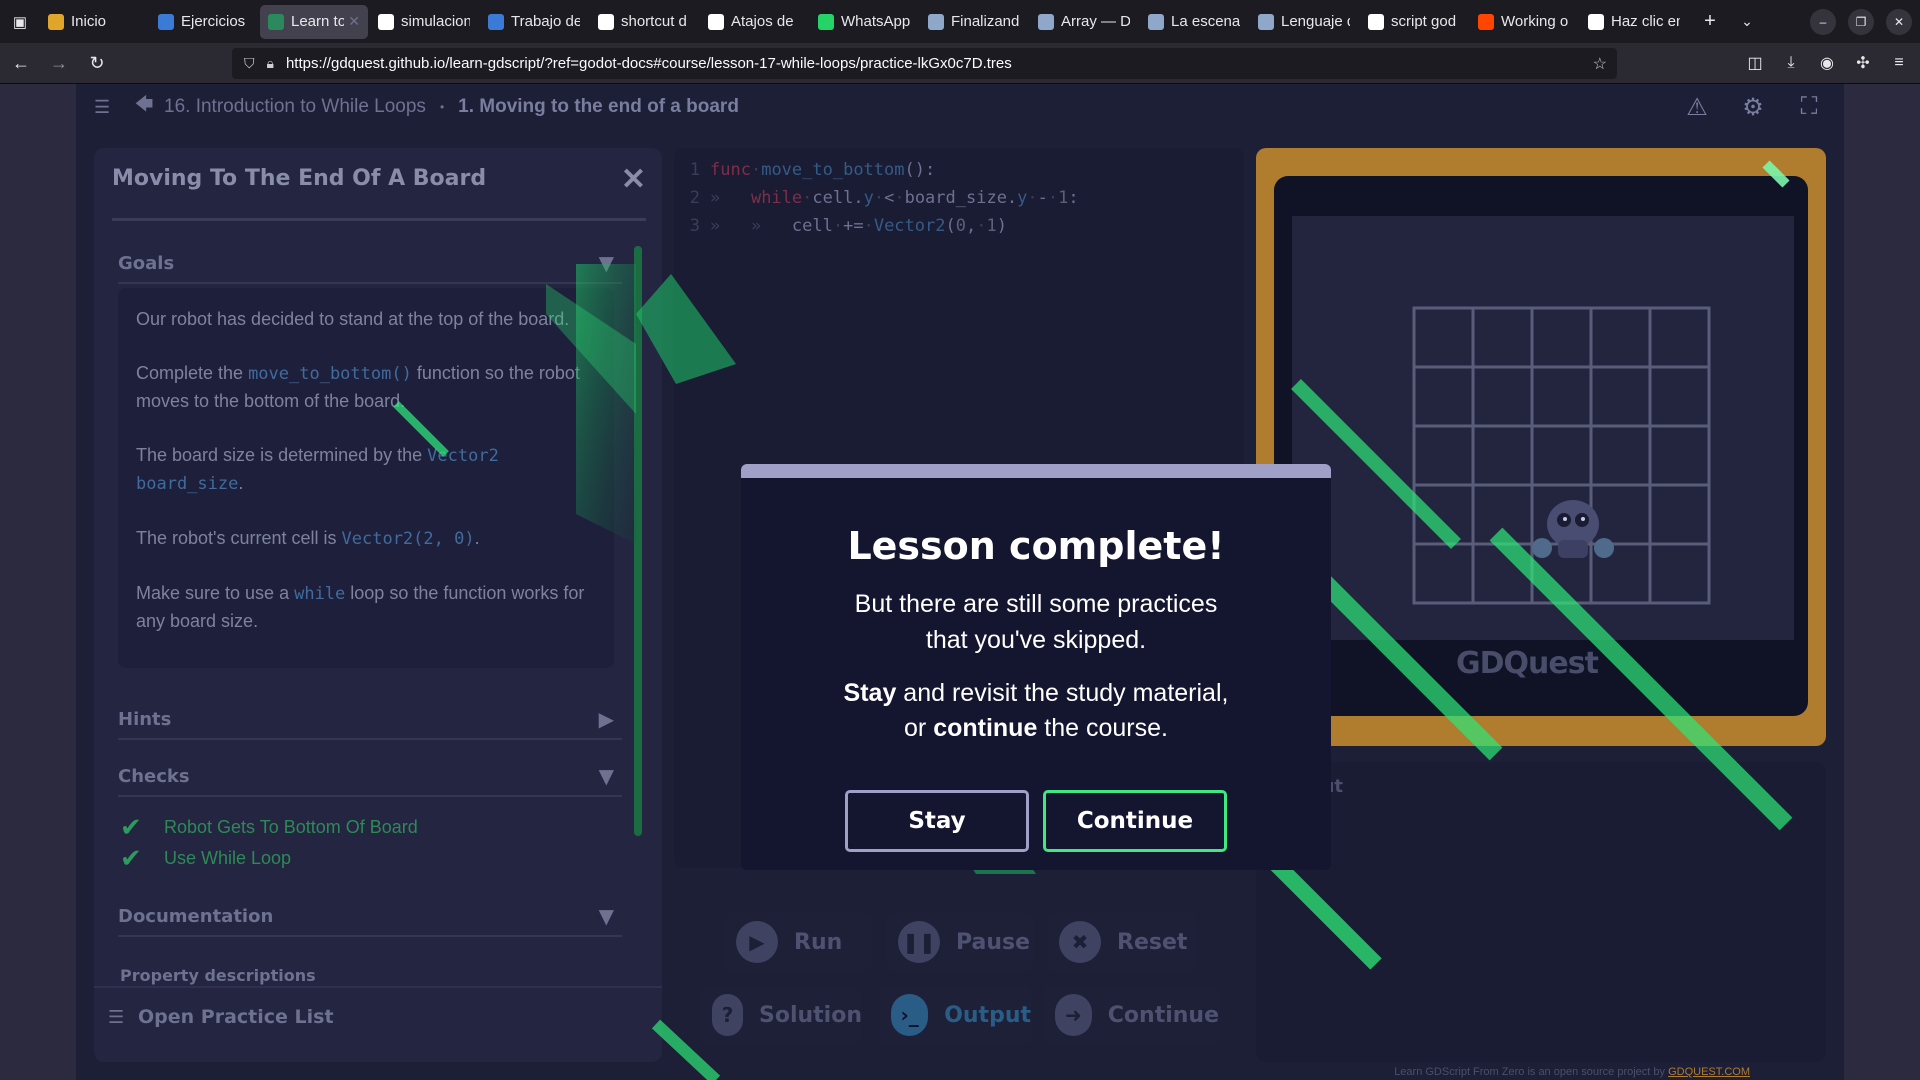  I want to click on hints-header: Hints ▶, so click(370, 720).